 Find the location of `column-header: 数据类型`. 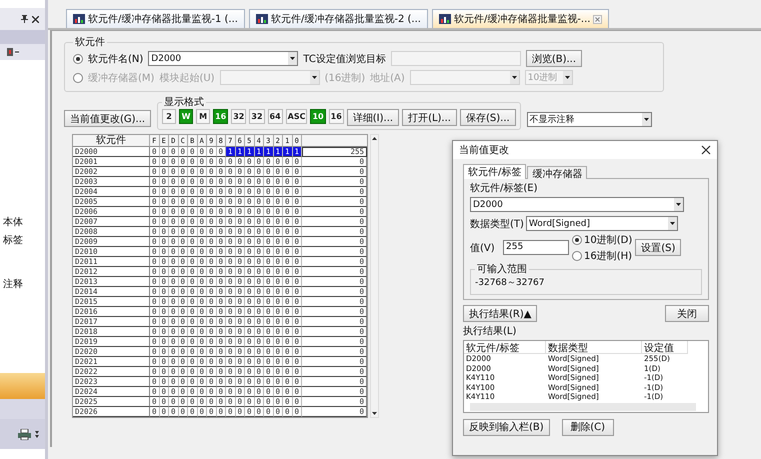

column-header: 数据类型 is located at coordinates (594, 347).